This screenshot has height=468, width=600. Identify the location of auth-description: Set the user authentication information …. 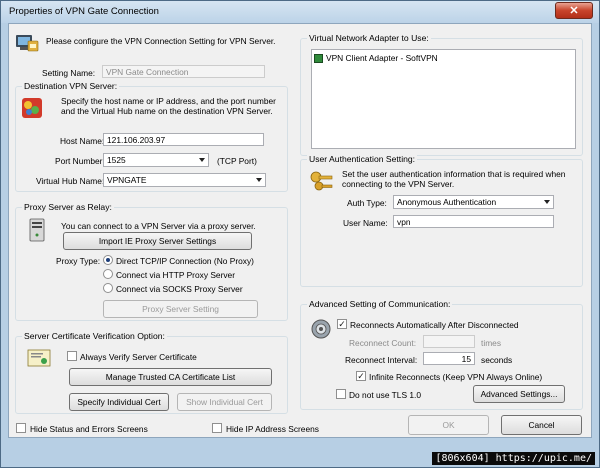
(454, 179).